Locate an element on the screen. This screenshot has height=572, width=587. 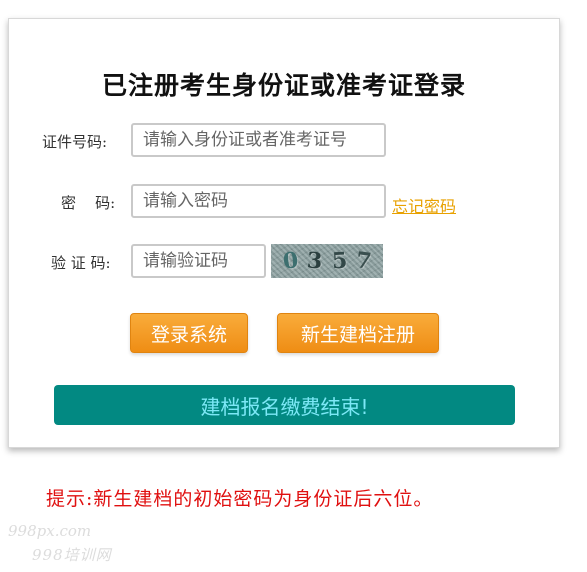
register-button: 新生建档注册 is located at coordinates (358, 333).